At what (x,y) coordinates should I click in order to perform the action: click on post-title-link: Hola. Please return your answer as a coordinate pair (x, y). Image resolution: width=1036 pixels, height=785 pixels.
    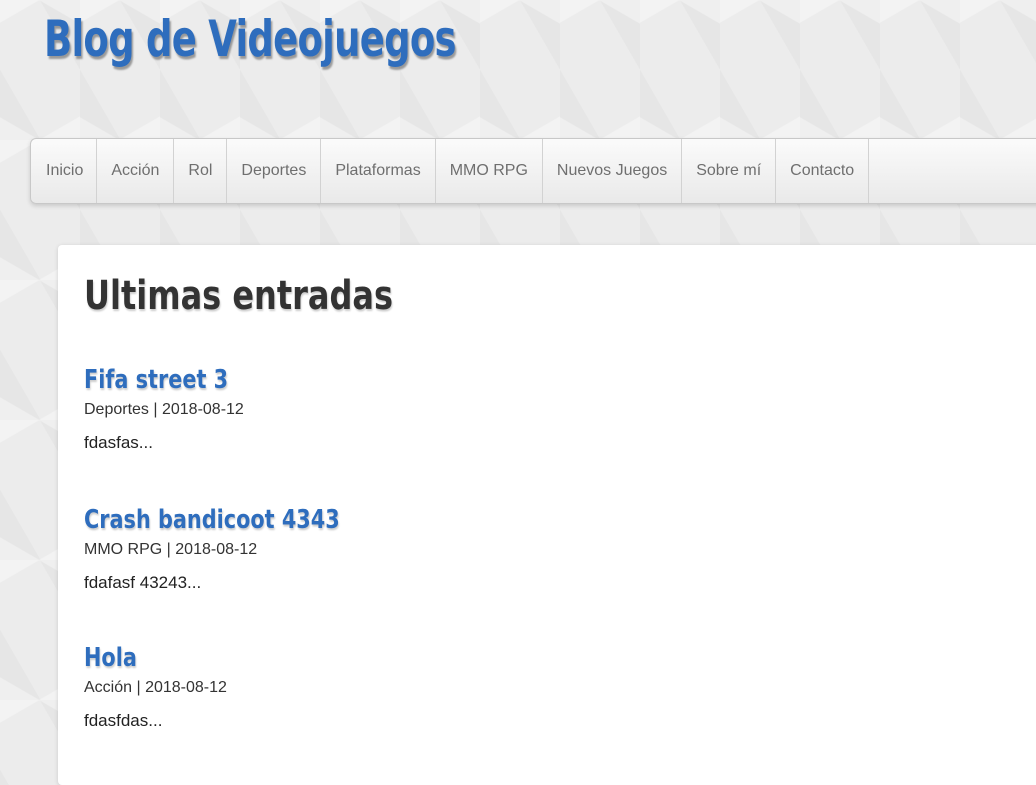
    Looking at the image, I should click on (141, 658).